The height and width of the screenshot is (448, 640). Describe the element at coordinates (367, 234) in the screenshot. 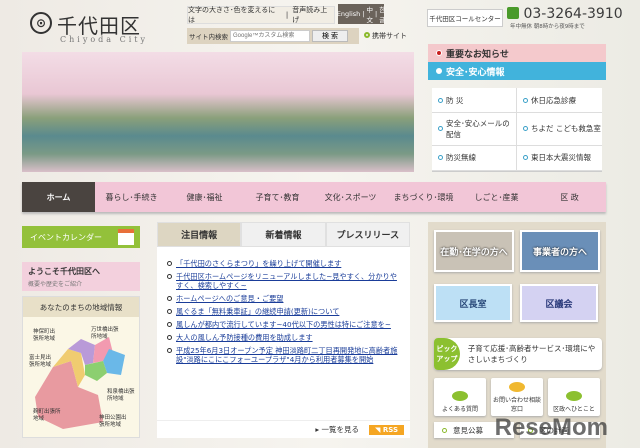

I see `tab-press: プレスリリース` at that location.